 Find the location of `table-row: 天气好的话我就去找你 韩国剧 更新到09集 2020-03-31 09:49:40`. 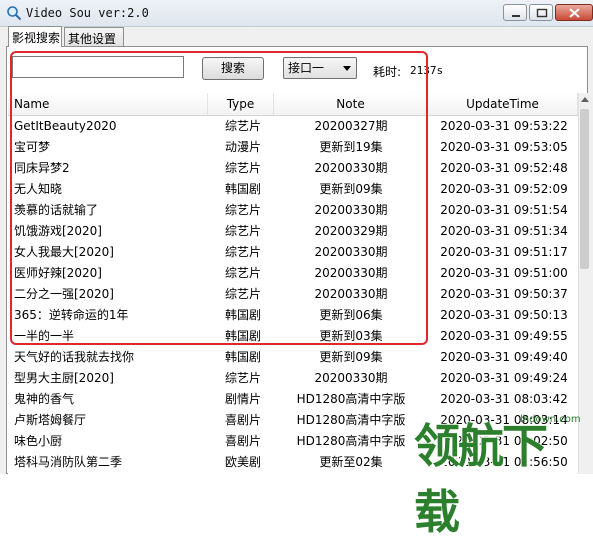

table-row: 天气好的话我就去找你 韩国剧 更新到09集 2020-03-31 09:49:40 is located at coordinates (293, 357).